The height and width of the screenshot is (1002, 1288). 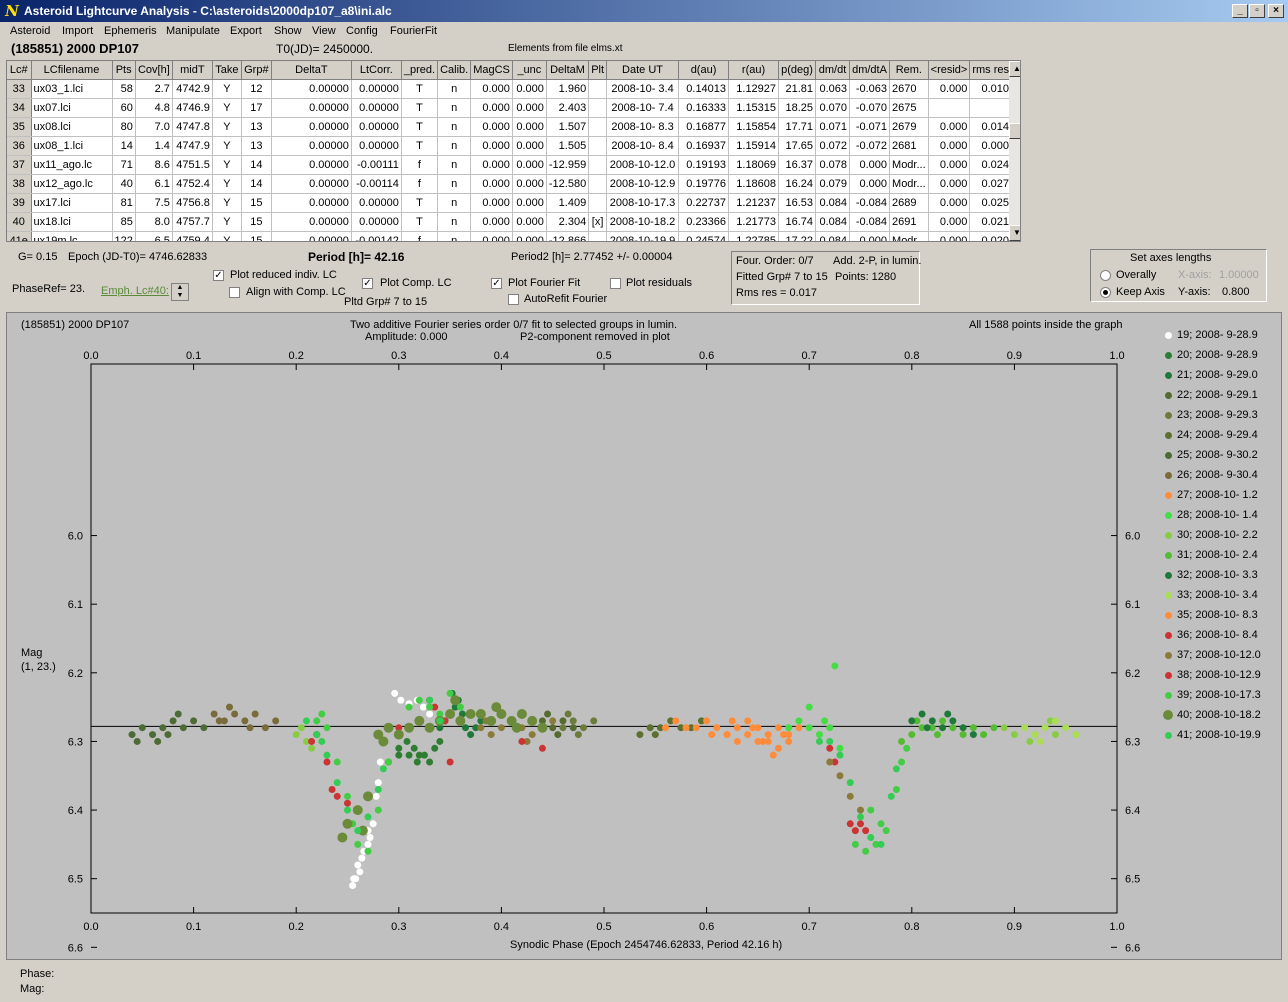 What do you see at coordinates (19, 127) in the screenshot?
I see `table-cell: 35` at bounding box center [19, 127].